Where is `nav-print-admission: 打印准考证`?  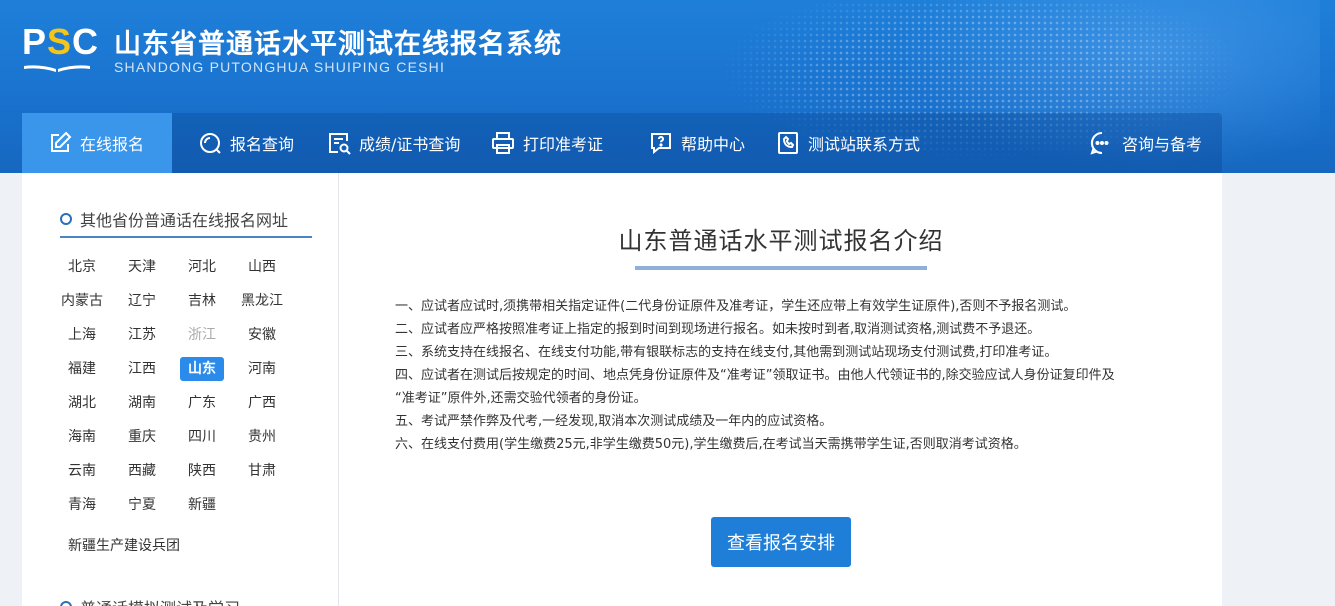 nav-print-admission: 打印准考证 is located at coordinates (547, 143).